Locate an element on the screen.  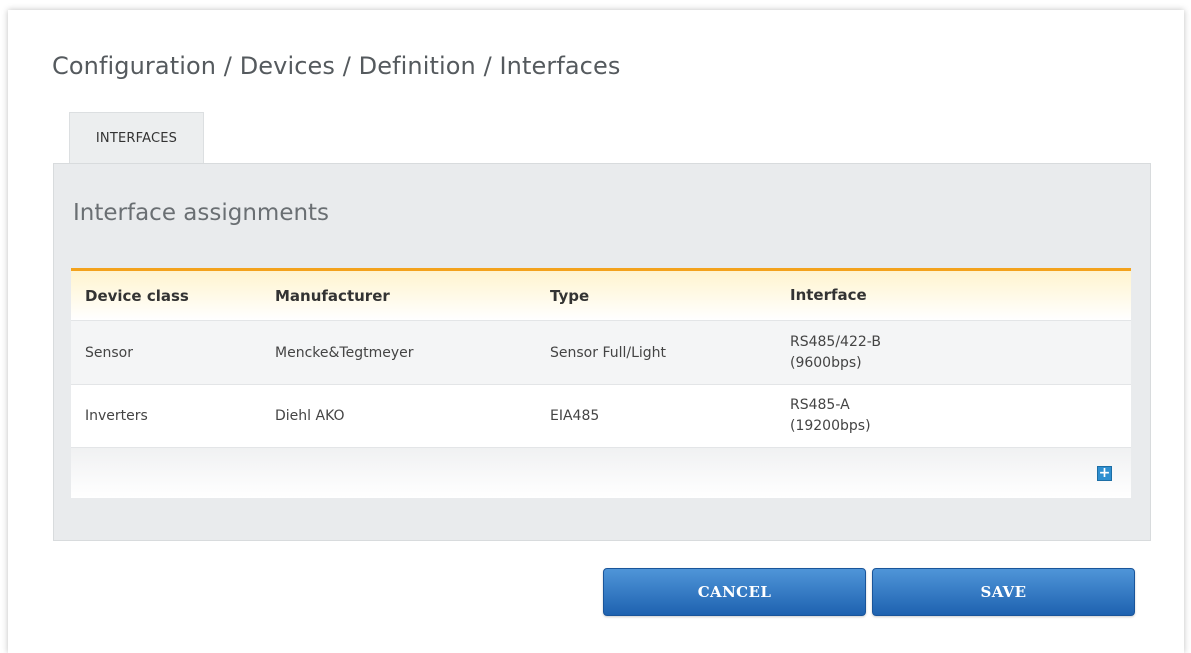
table-header: Device class Manufacturer Type Interface is located at coordinates (601, 294).